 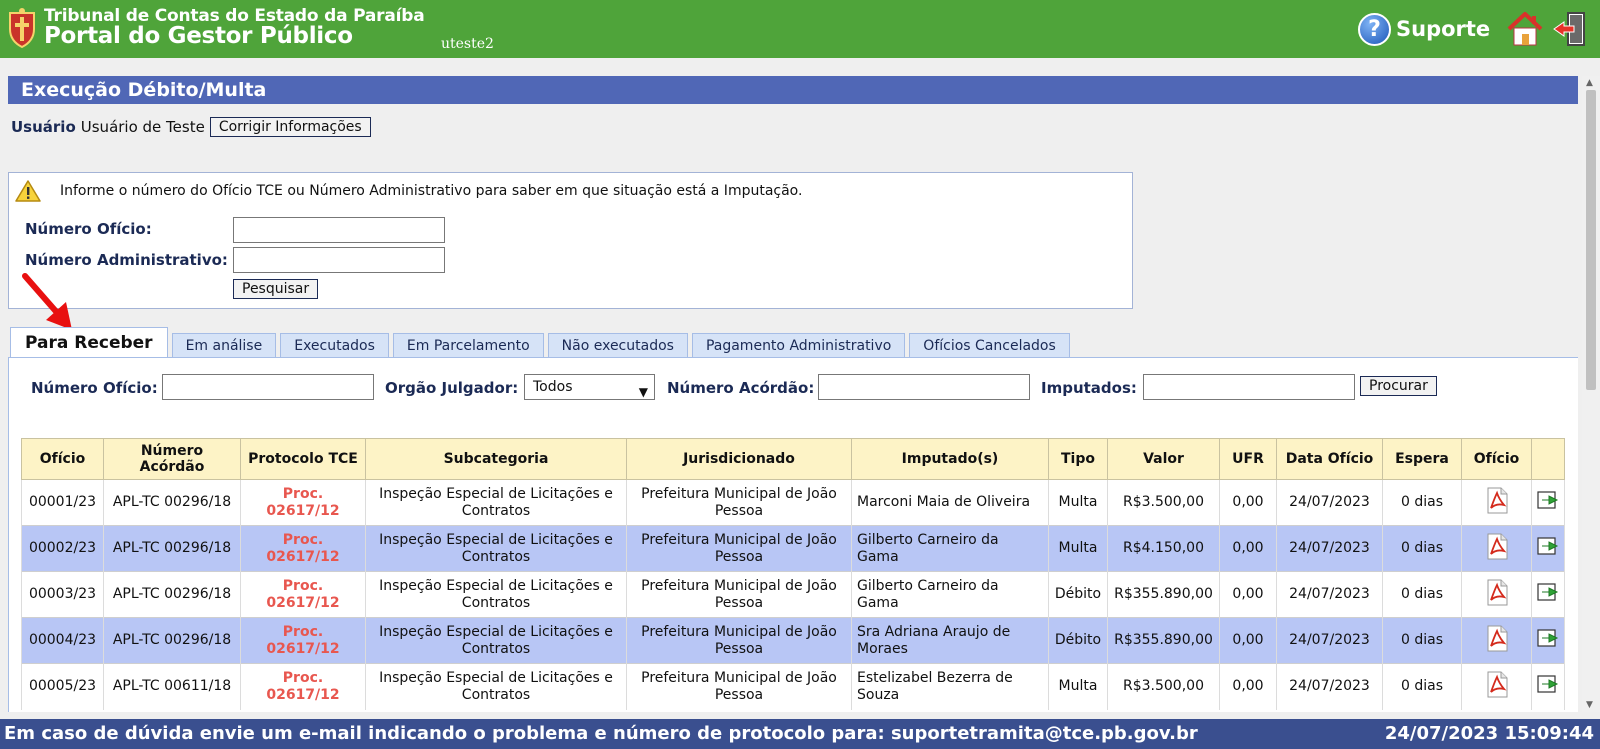 I want to click on col-ufr: UFR, so click(x=1248, y=459).